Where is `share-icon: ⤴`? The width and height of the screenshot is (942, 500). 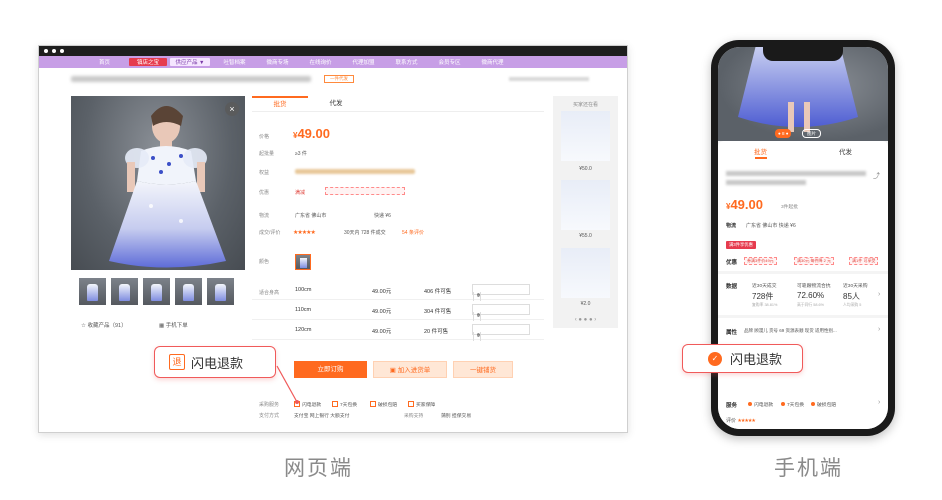
share-icon: ⤴ is located at coordinates (876, 176).